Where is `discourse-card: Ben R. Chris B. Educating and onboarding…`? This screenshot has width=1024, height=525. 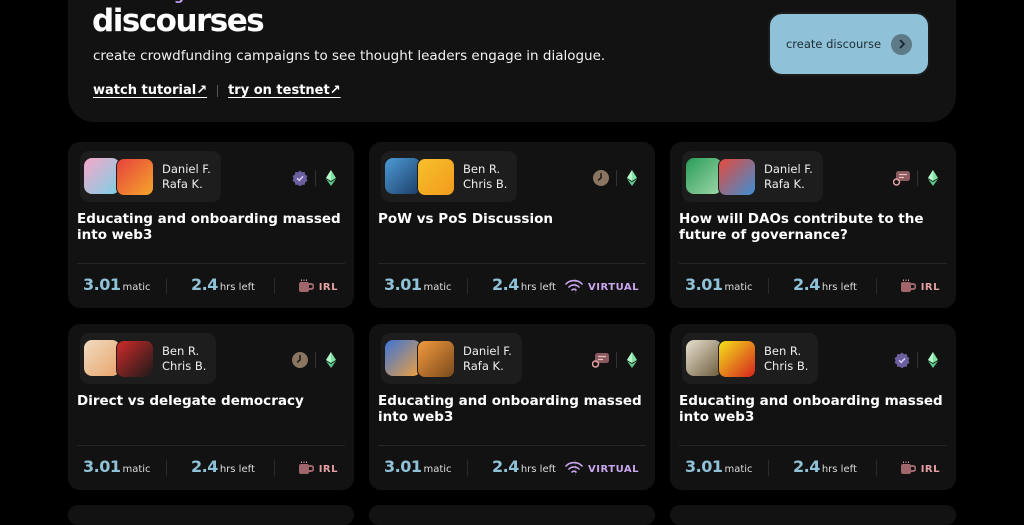 discourse-card: Ben R. Chris B. Educating and onboarding… is located at coordinates (813, 407).